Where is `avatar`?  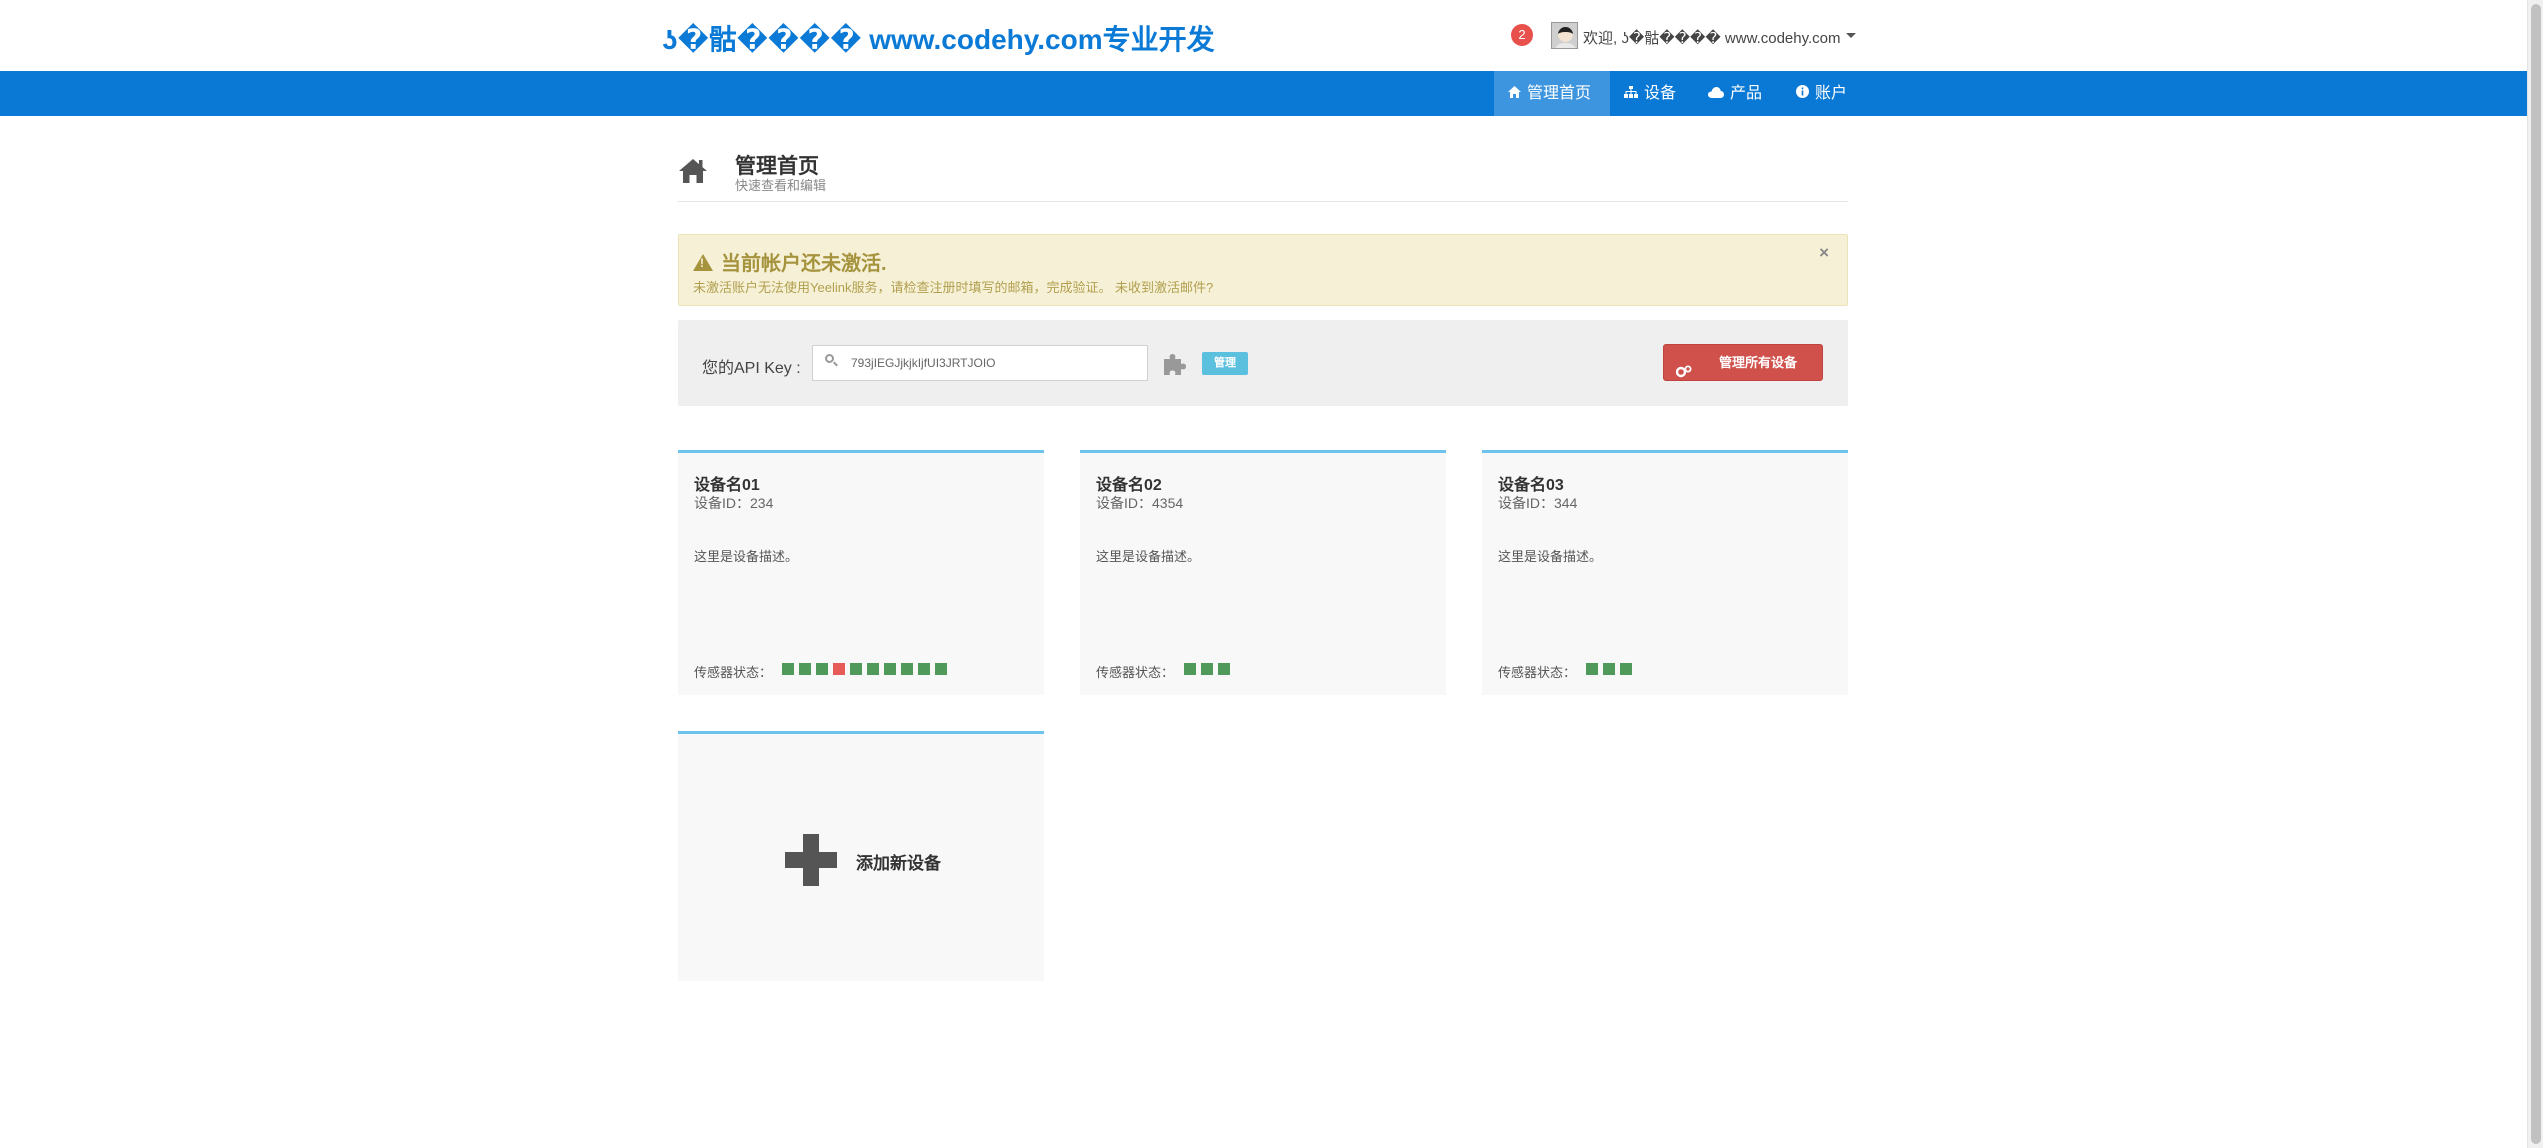
avatar is located at coordinates (1564, 35).